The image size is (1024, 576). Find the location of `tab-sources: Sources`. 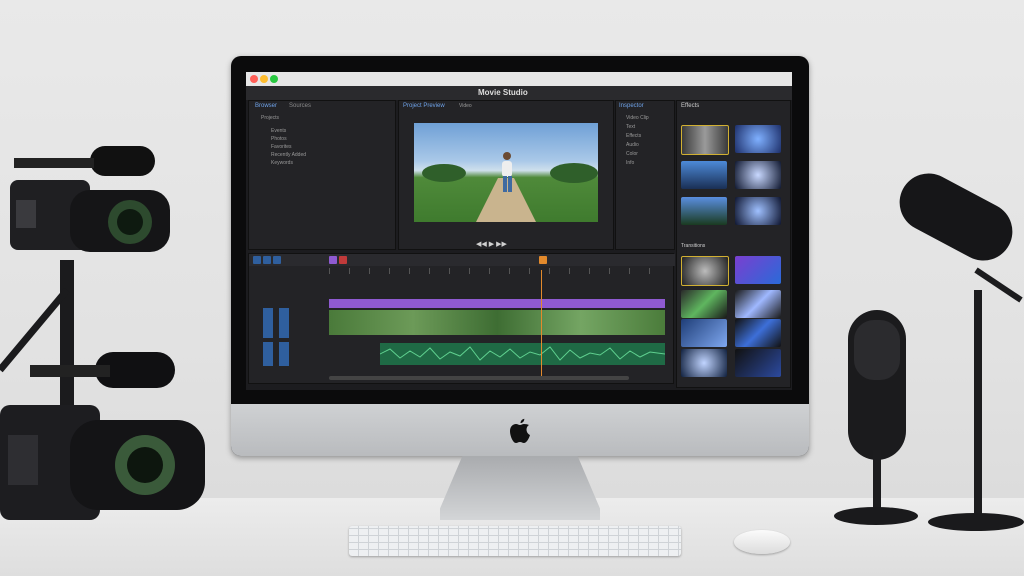

tab-sources: Sources is located at coordinates (300, 106).